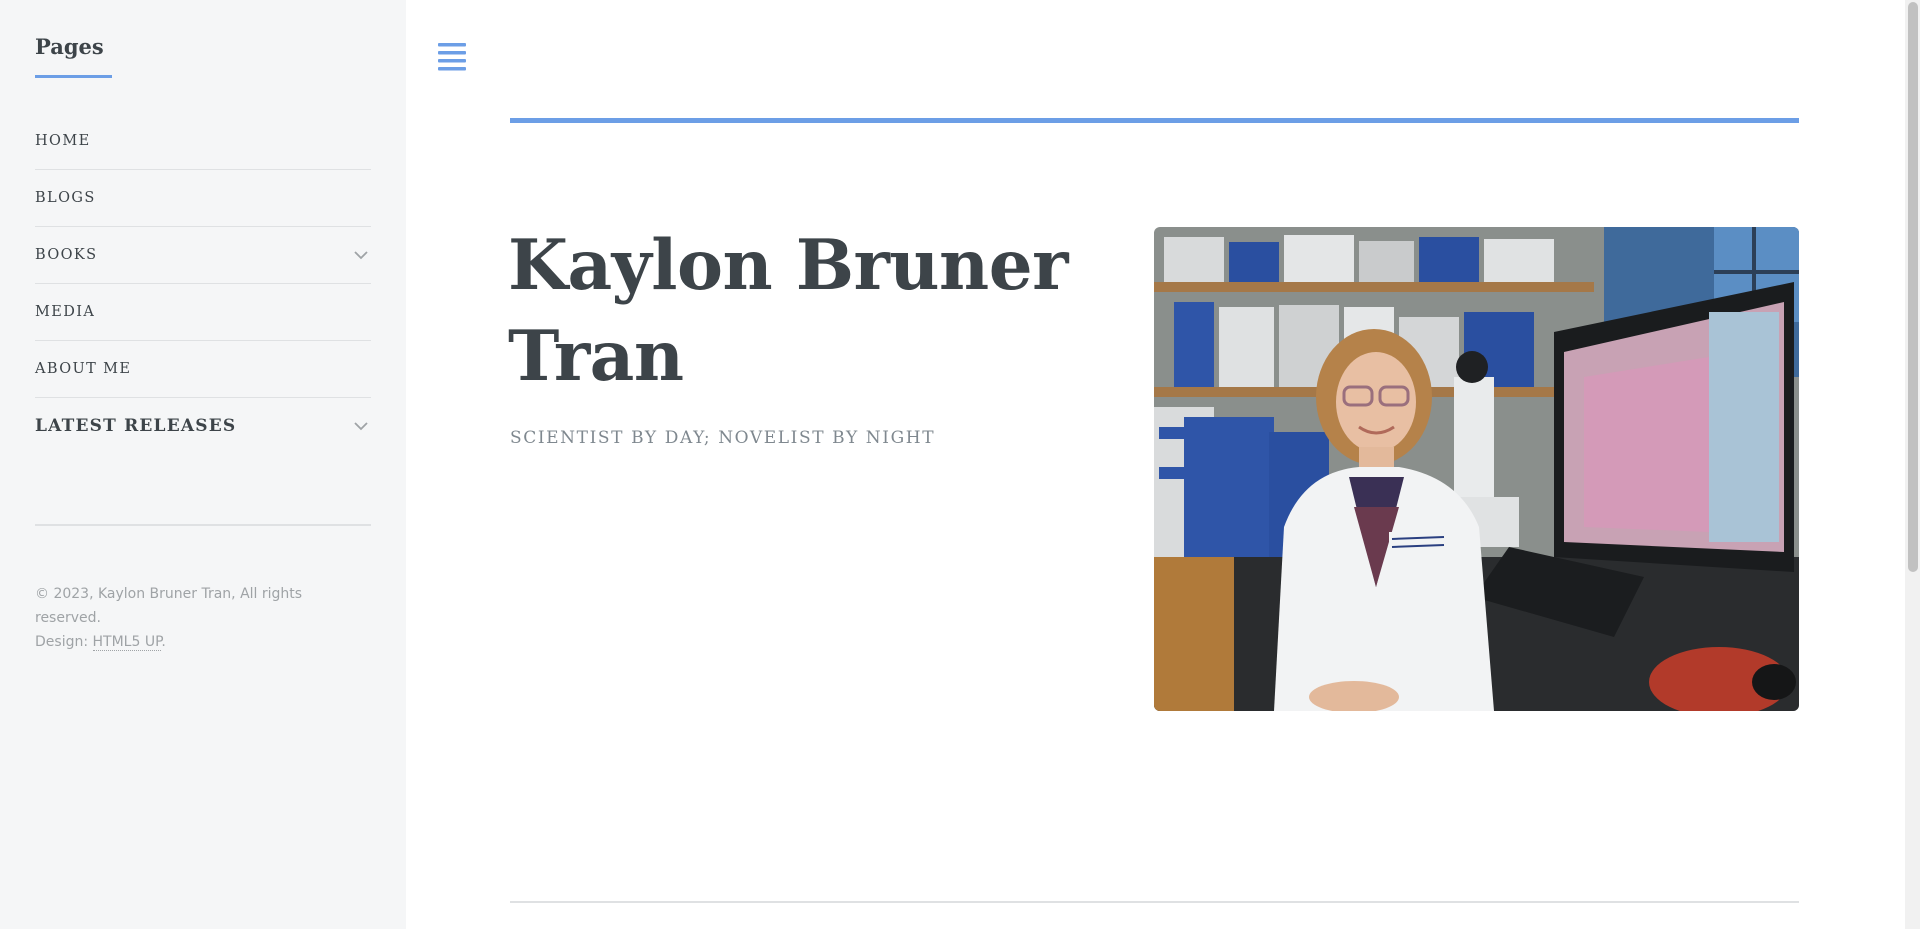 The height and width of the screenshot is (929, 1920). What do you see at coordinates (63, 141) in the screenshot?
I see `sidebar-item-label: HOME` at bounding box center [63, 141].